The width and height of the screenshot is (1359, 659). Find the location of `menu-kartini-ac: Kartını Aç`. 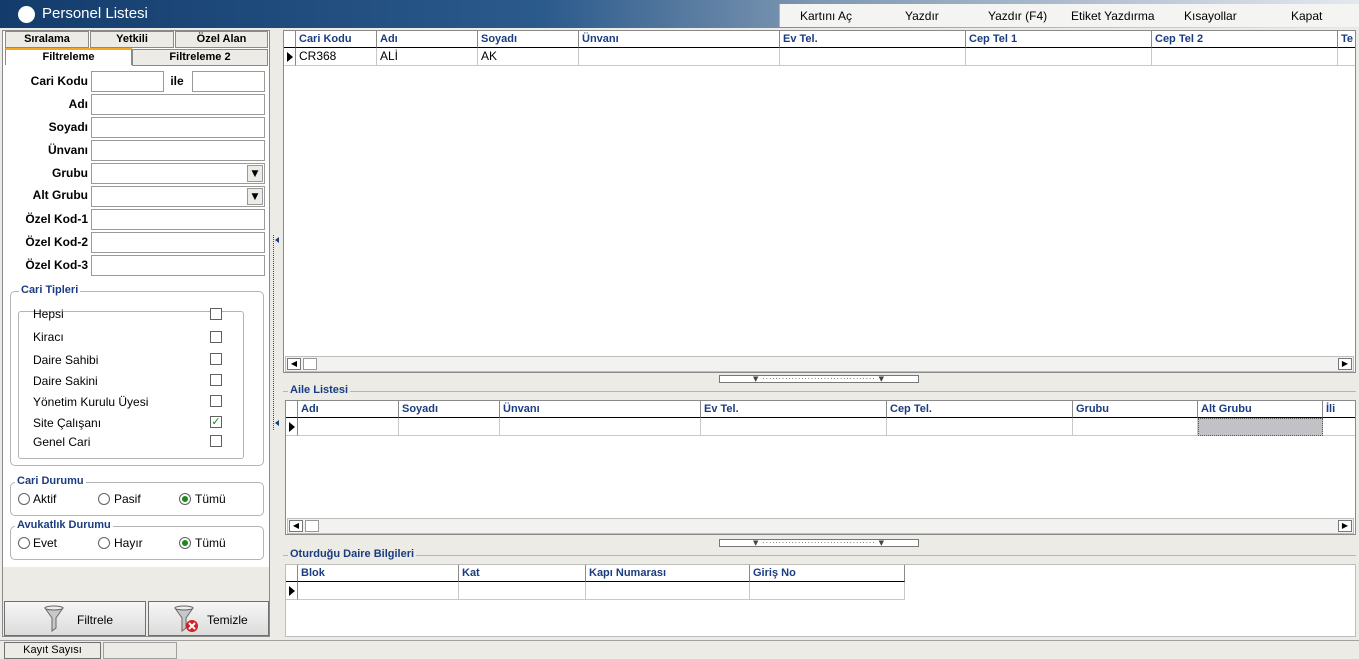

menu-kartini-ac: Kartını Aç is located at coordinates (826, 16).